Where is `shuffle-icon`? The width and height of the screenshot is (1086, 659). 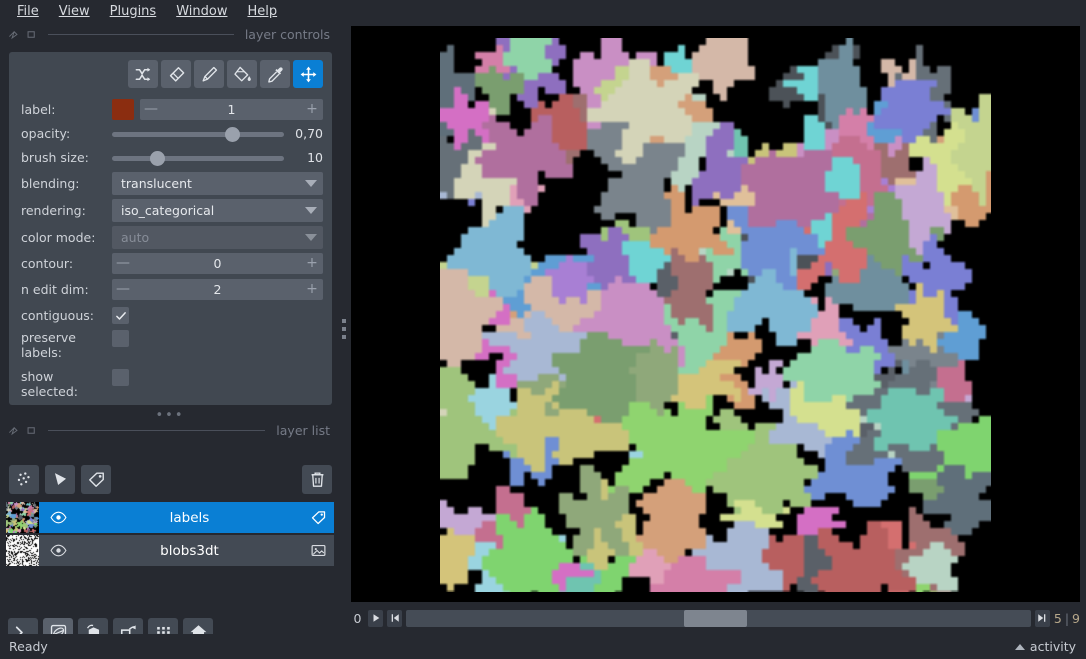 shuffle-icon is located at coordinates (142, 74).